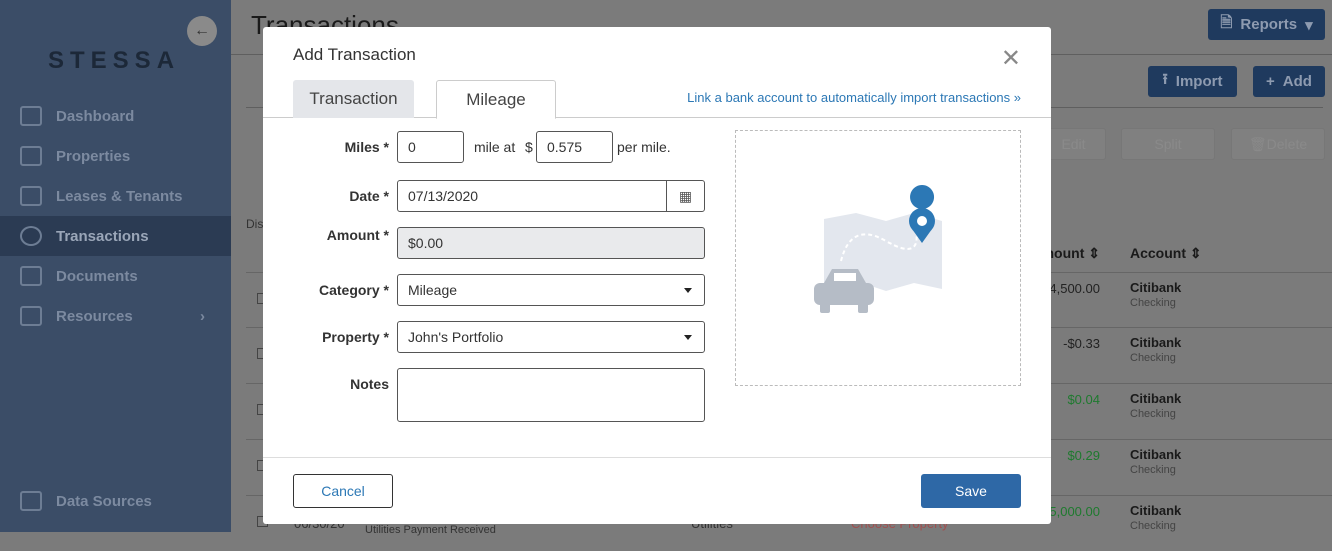 Image resolution: width=1332 pixels, height=551 pixels. What do you see at coordinates (529, 147) in the screenshot?
I see `dollar-sign: $` at bounding box center [529, 147].